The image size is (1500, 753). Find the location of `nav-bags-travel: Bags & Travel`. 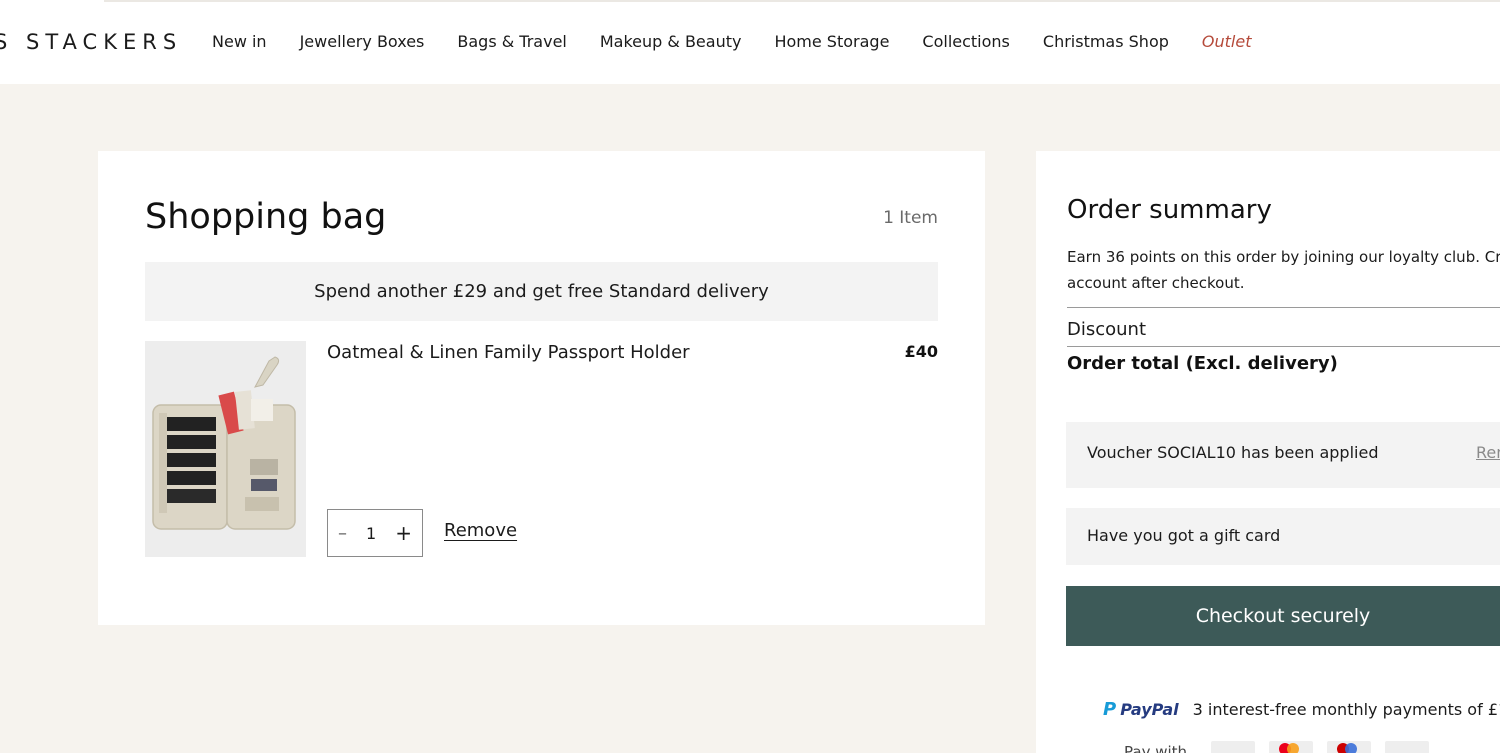

nav-bags-travel: Bags & Travel is located at coordinates (511, 41).